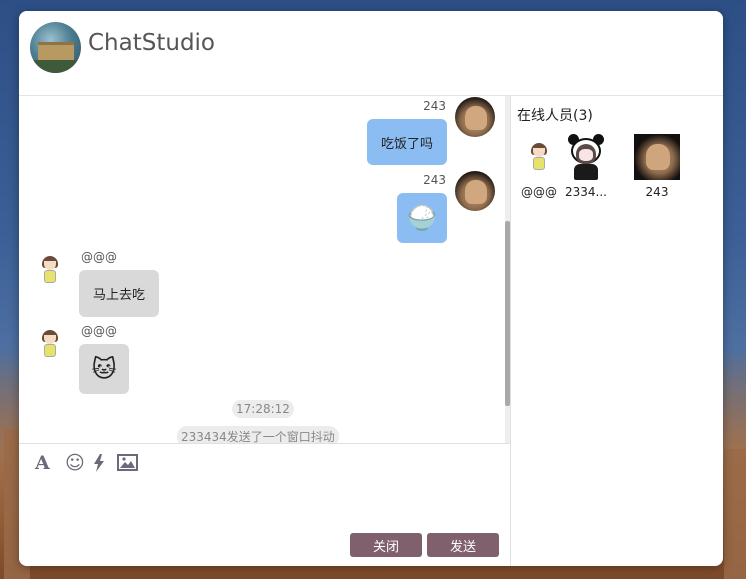  What do you see at coordinates (735, 514) in the screenshot?
I see `background-building` at bounding box center [735, 514].